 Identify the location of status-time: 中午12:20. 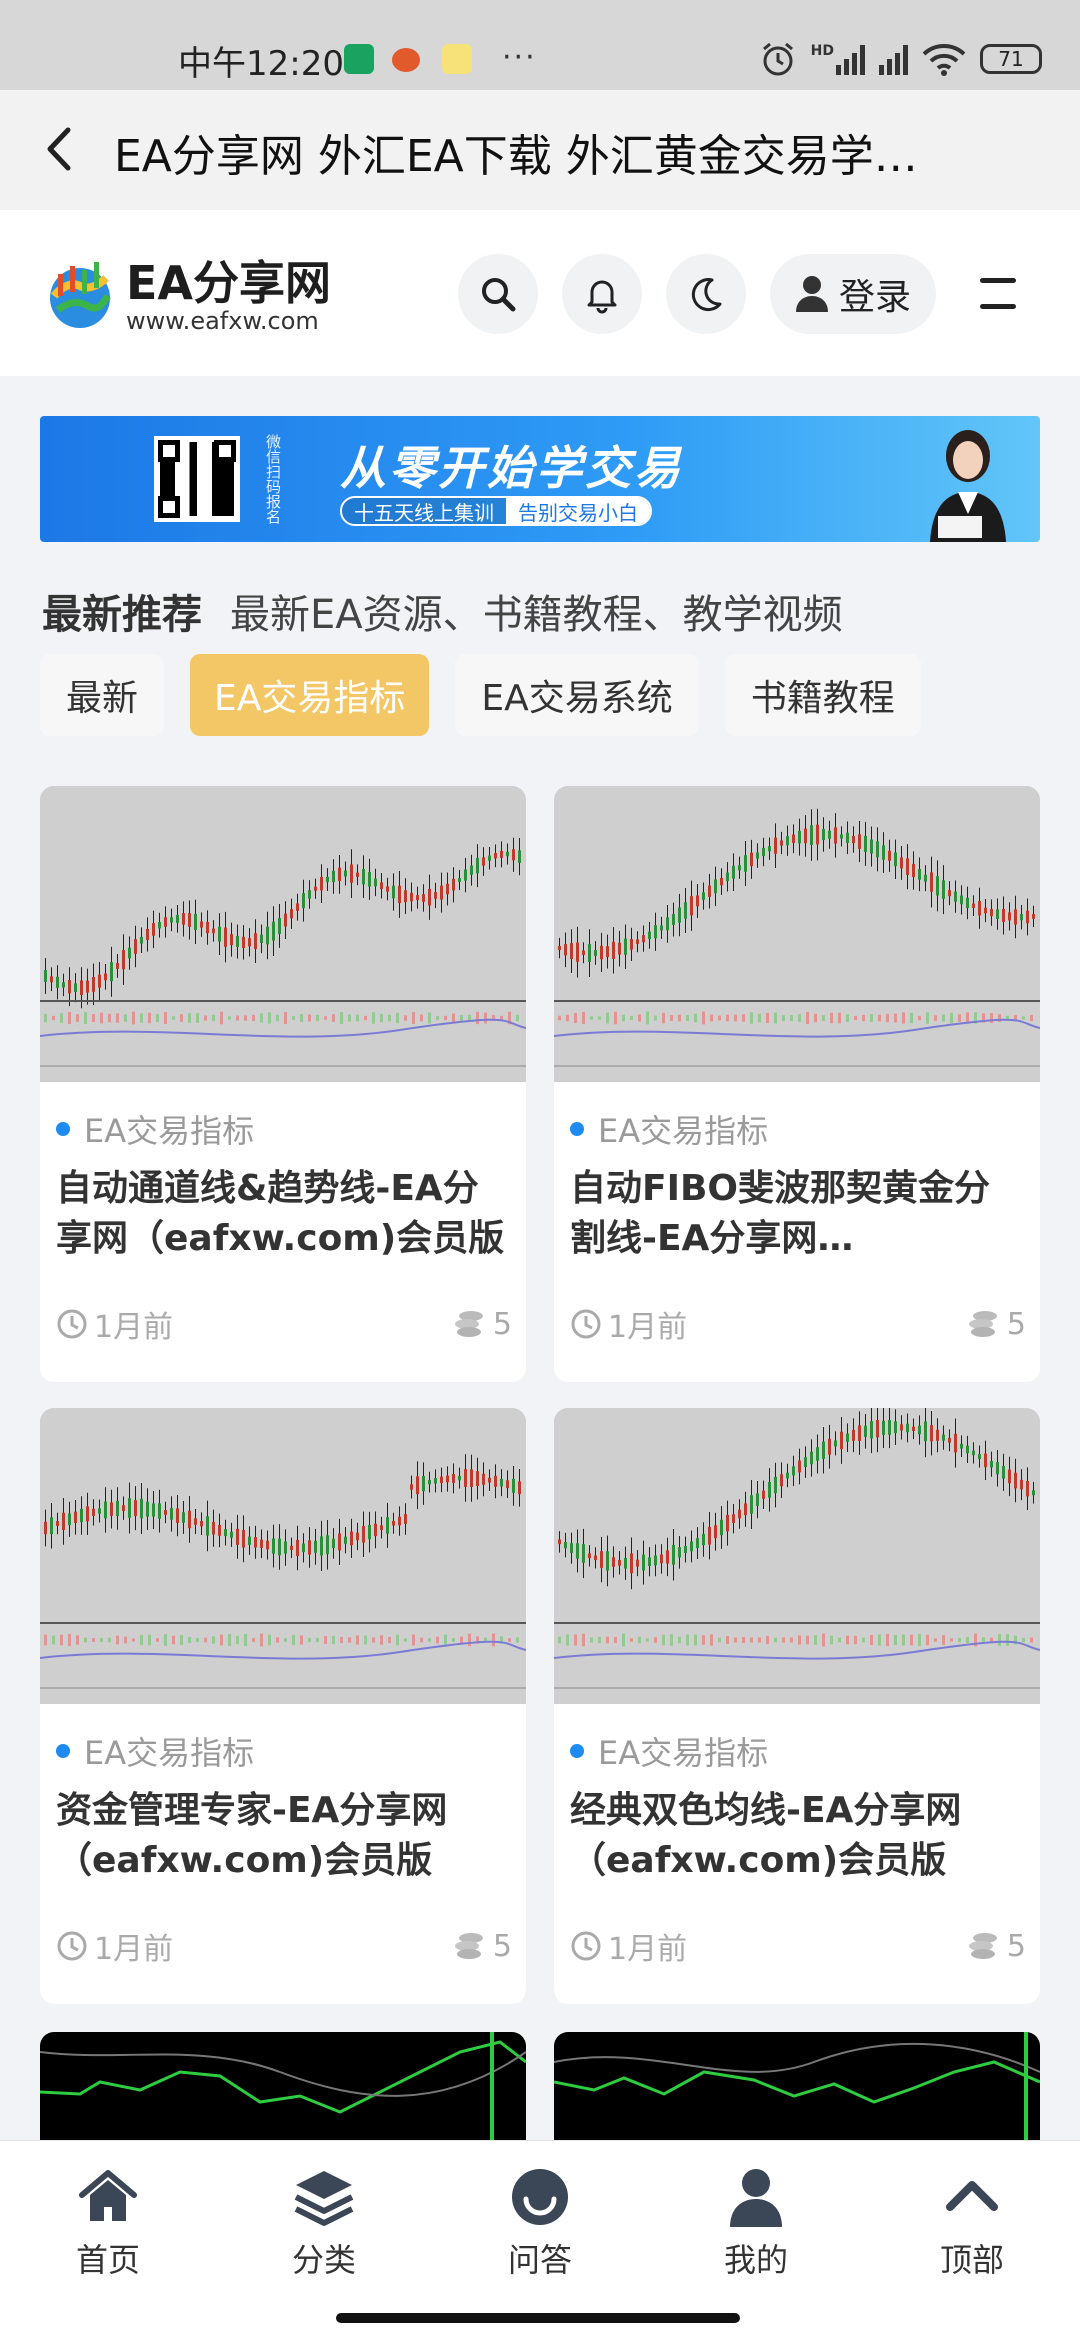
(261, 64).